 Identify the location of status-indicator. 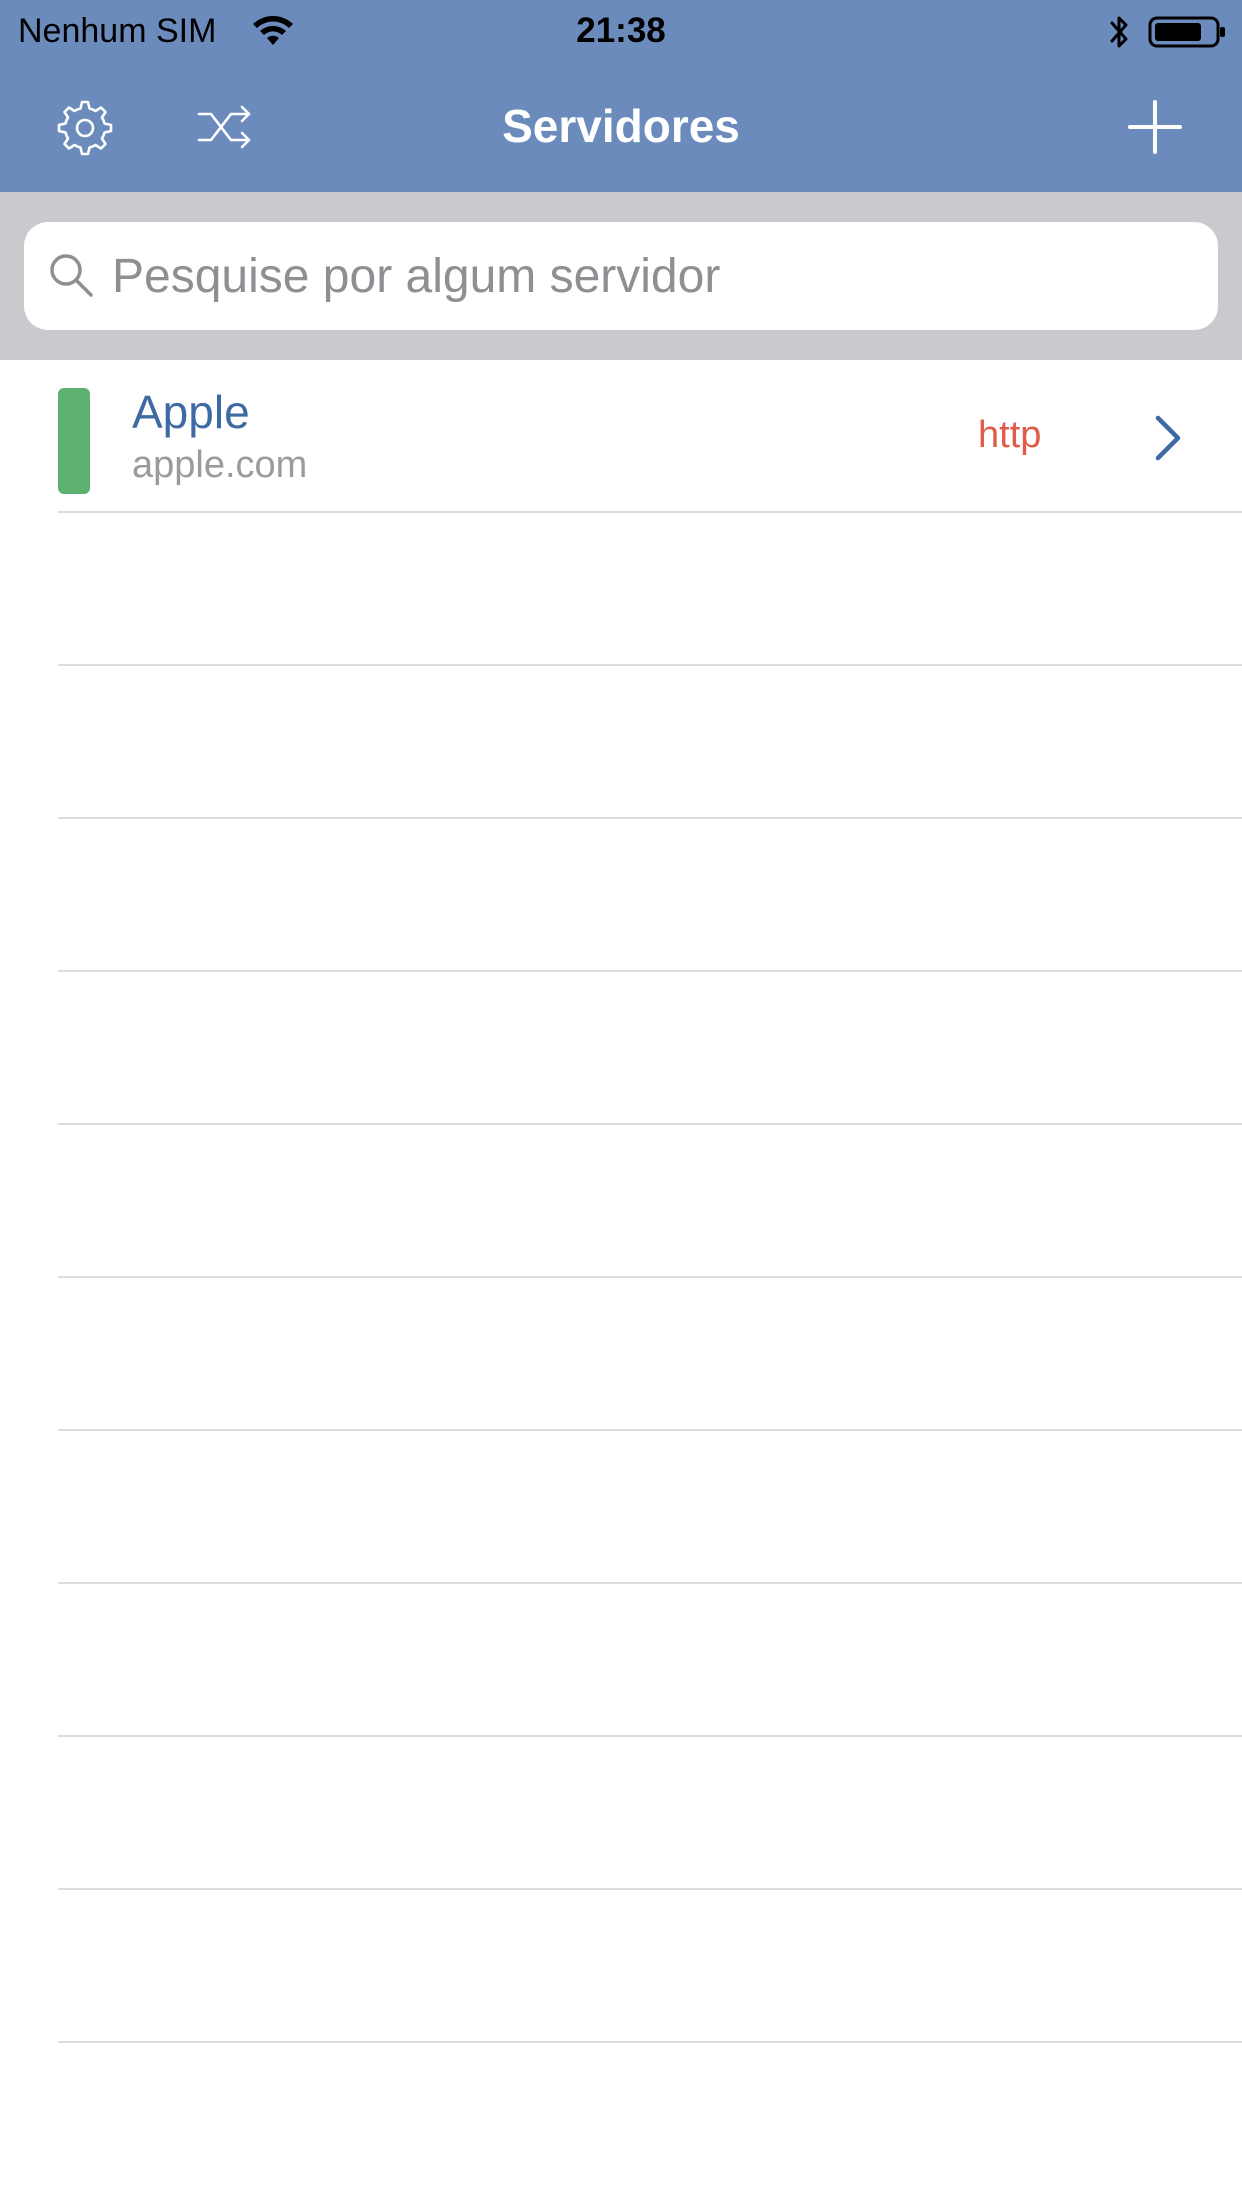
(74, 441).